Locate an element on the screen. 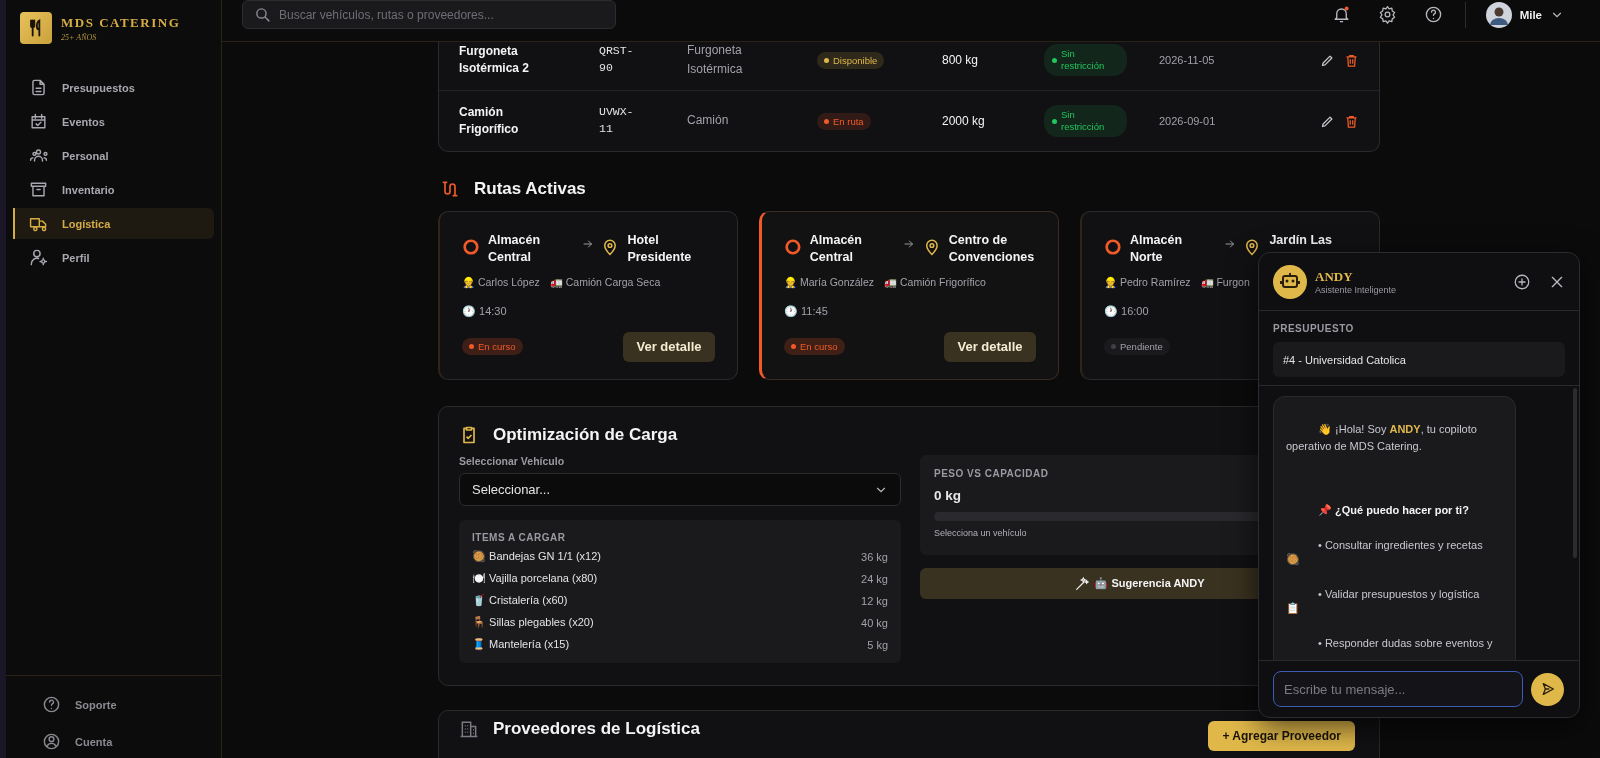 This screenshot has width=1600, height=758. nav-item: Perfil is located at coordinates (113, 257).